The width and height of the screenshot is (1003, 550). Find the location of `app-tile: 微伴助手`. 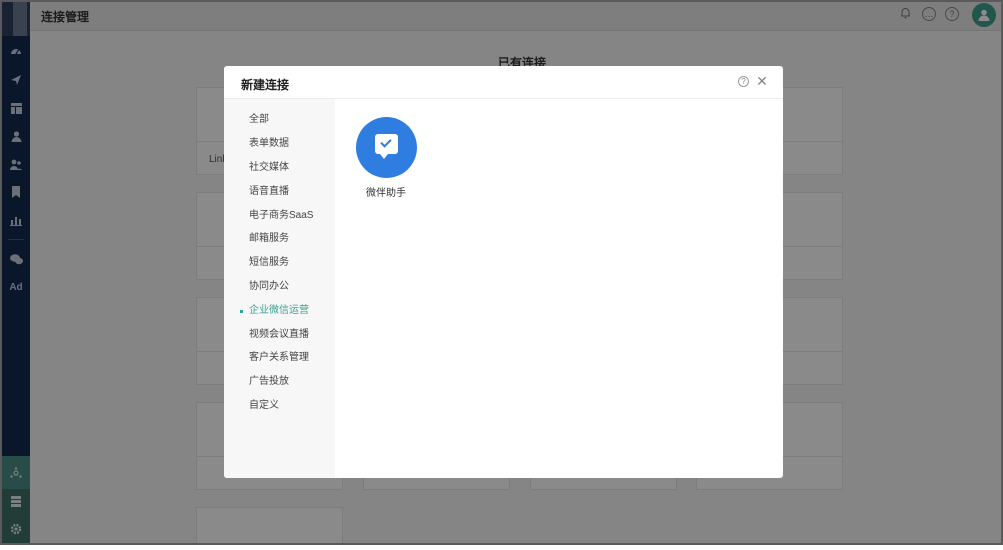

app-tile: 微伴助手 is located at coordinates (386, 158).